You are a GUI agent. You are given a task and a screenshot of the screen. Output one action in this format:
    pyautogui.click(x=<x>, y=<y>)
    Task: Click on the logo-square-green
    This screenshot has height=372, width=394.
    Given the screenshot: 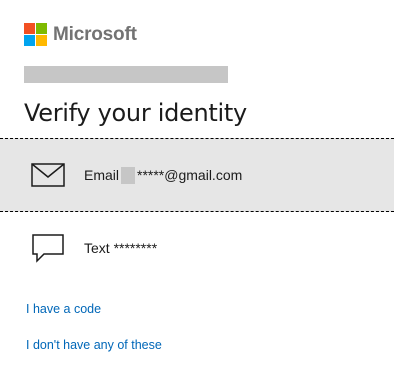 What is the action you would take?
    pyautogui.click(x=41, y=28)
    